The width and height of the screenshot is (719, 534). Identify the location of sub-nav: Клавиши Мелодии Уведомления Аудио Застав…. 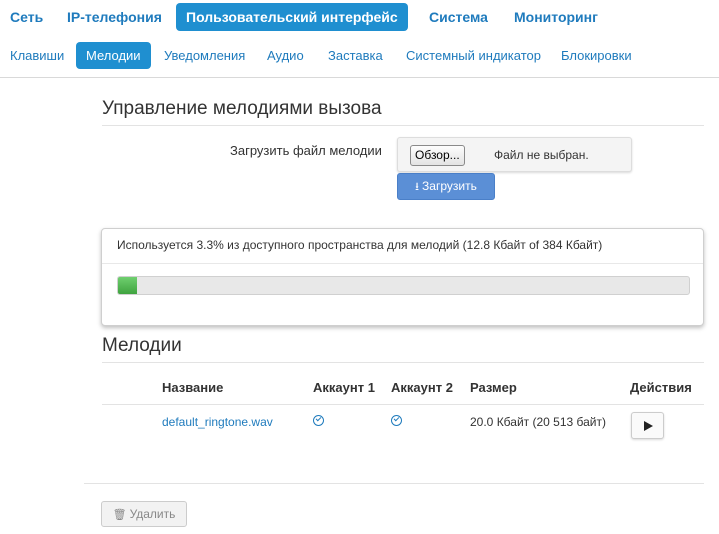
(359, 55).